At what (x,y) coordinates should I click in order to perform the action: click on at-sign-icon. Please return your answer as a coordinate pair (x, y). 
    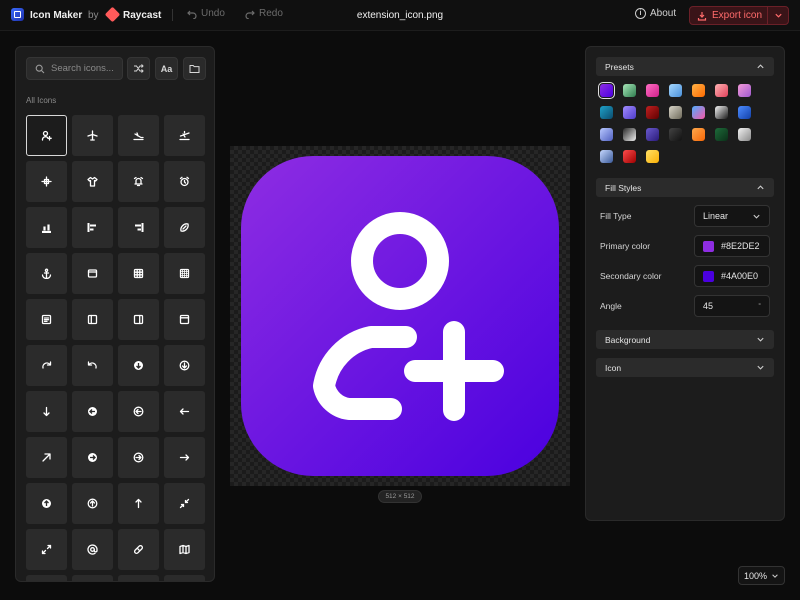
    Looking at the image, I should click on (92, 549).